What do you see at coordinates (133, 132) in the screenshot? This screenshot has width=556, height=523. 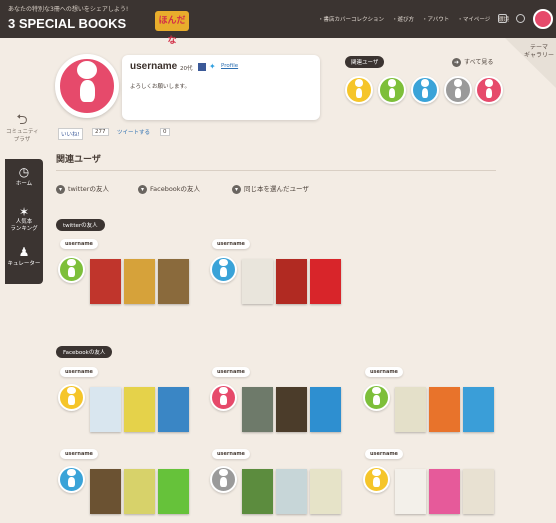 I see `tweet-button: ツイートする` at bounding box center [133, 132].